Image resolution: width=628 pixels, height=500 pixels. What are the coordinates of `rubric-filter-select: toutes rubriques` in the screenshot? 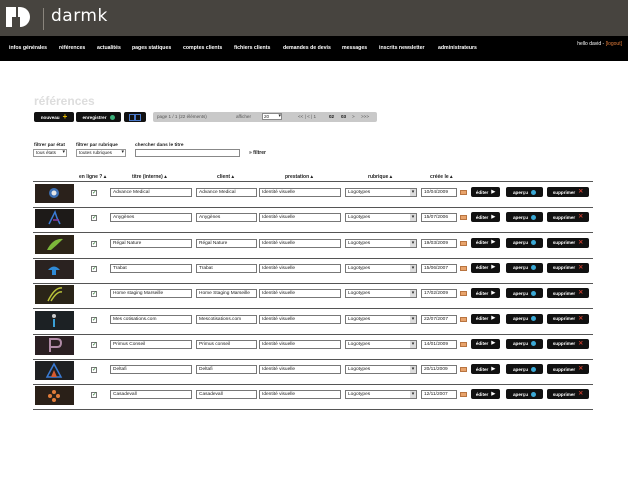 It's located at (101, 153).